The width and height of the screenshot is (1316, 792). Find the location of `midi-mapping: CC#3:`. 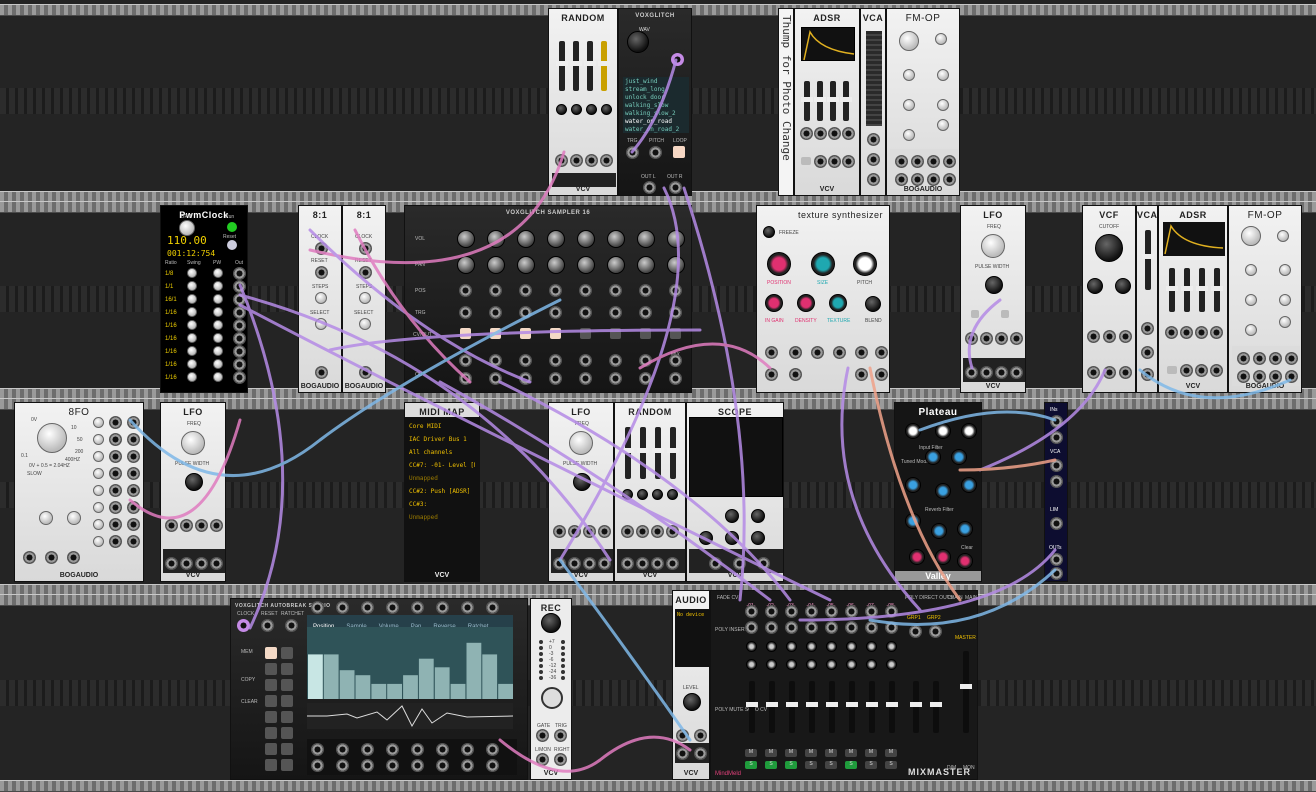

midi-mapping: CC#3: is located at coordinates (442, 504).